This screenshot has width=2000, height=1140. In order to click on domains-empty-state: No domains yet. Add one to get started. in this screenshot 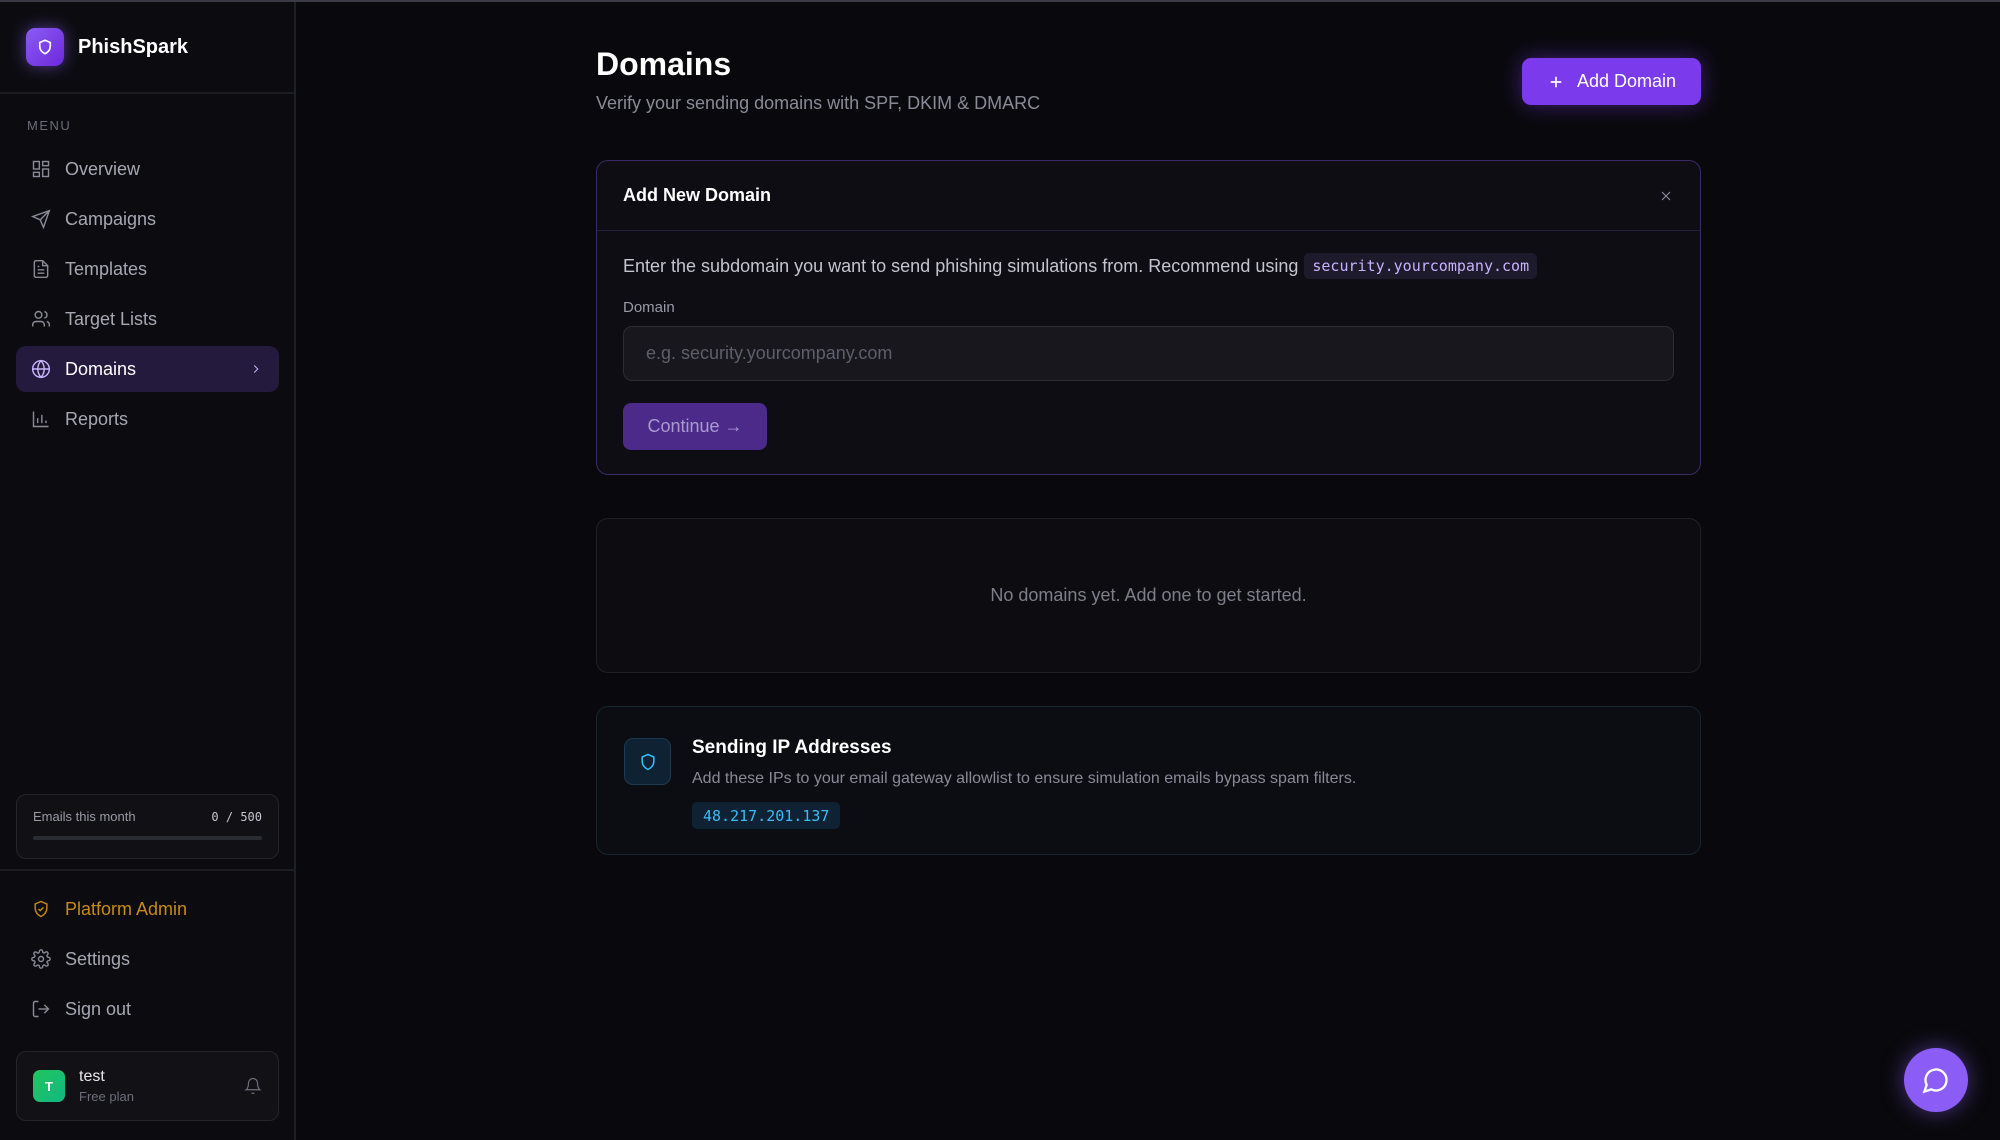, I will do `click(1148, 595)`.